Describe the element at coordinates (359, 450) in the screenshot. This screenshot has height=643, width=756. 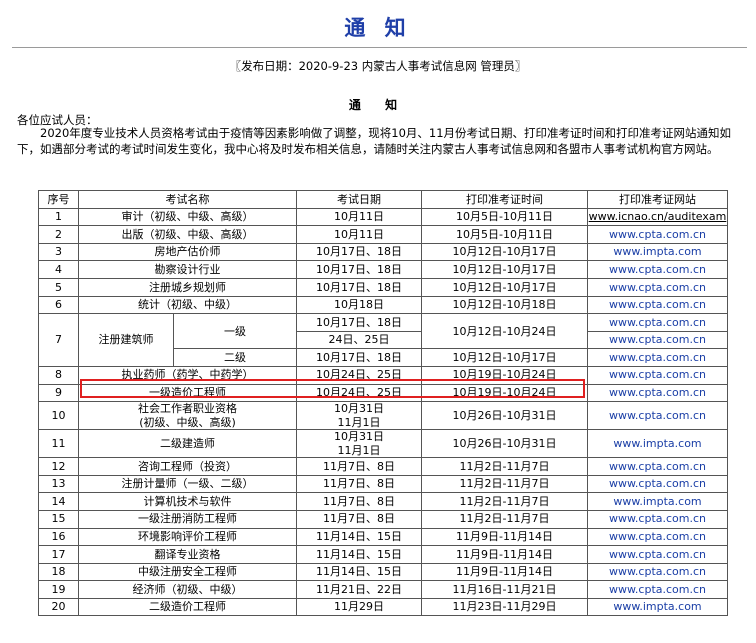
I see `row-exam-date-line2: 11月1日` at that location.